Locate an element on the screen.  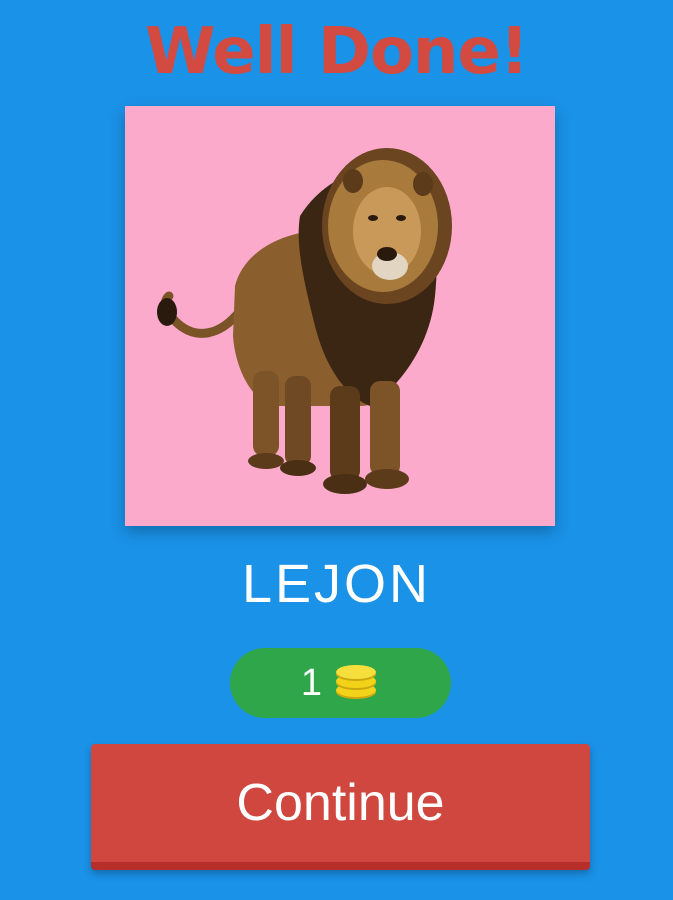
reward-badge: 1 is located at coordinates (340, 683).